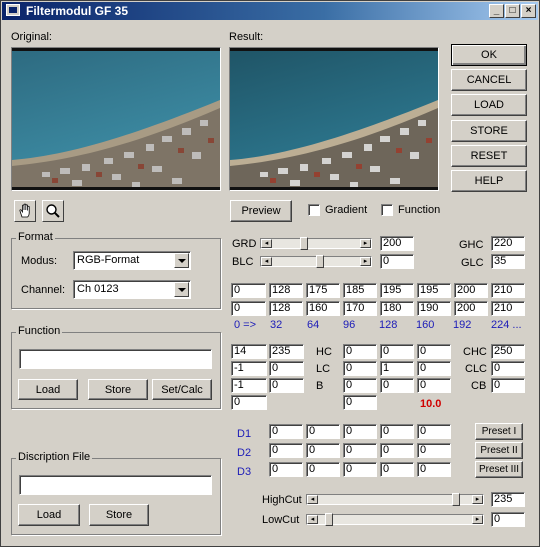 The width and height of the screenshot is (540, 547). I want to click on grd-value: 200, so click(397, 243).